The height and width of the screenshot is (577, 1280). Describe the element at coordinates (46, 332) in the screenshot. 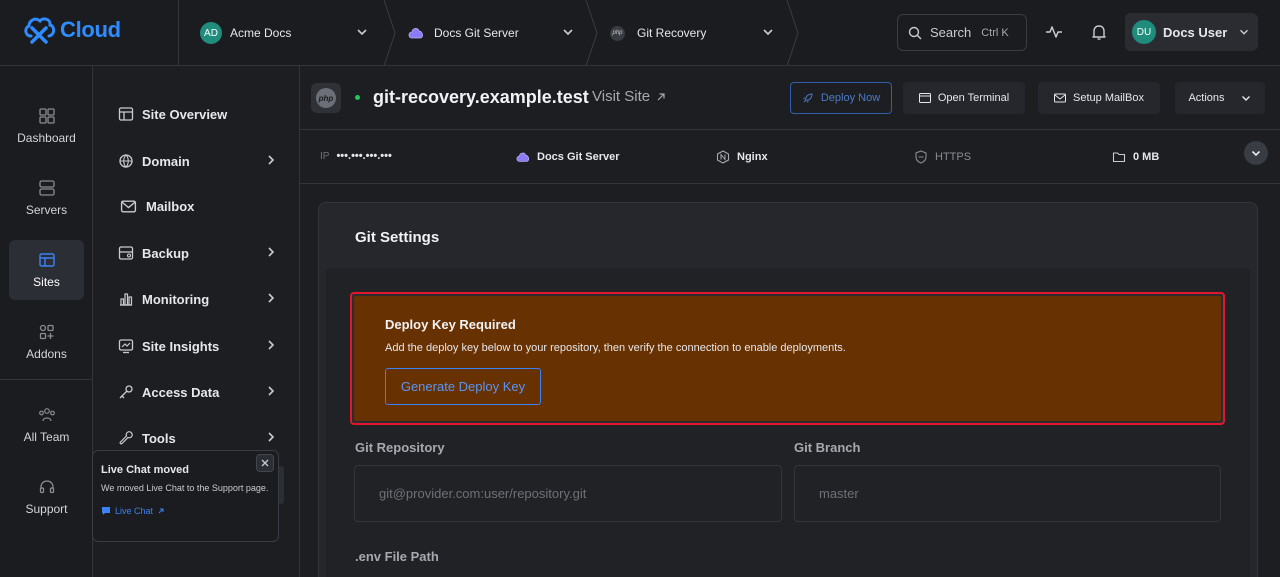

I see `addons-icon` at that location.